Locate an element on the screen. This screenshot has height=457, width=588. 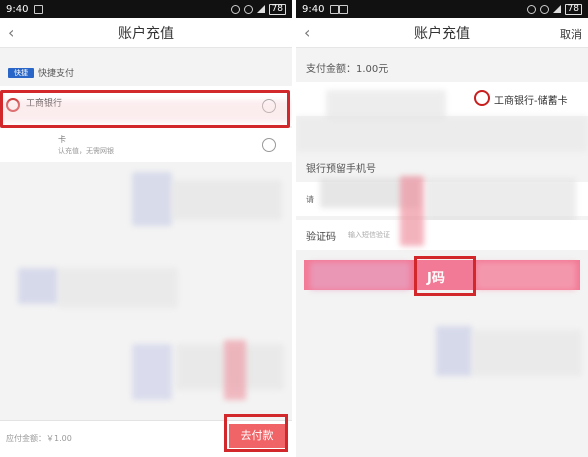
card-type-text: 卡 is located at coordinates (62, 139).